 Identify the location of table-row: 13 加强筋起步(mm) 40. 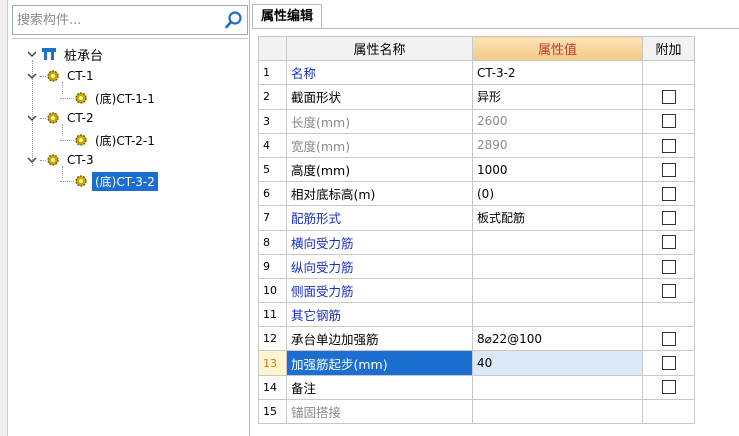
(476, 363).